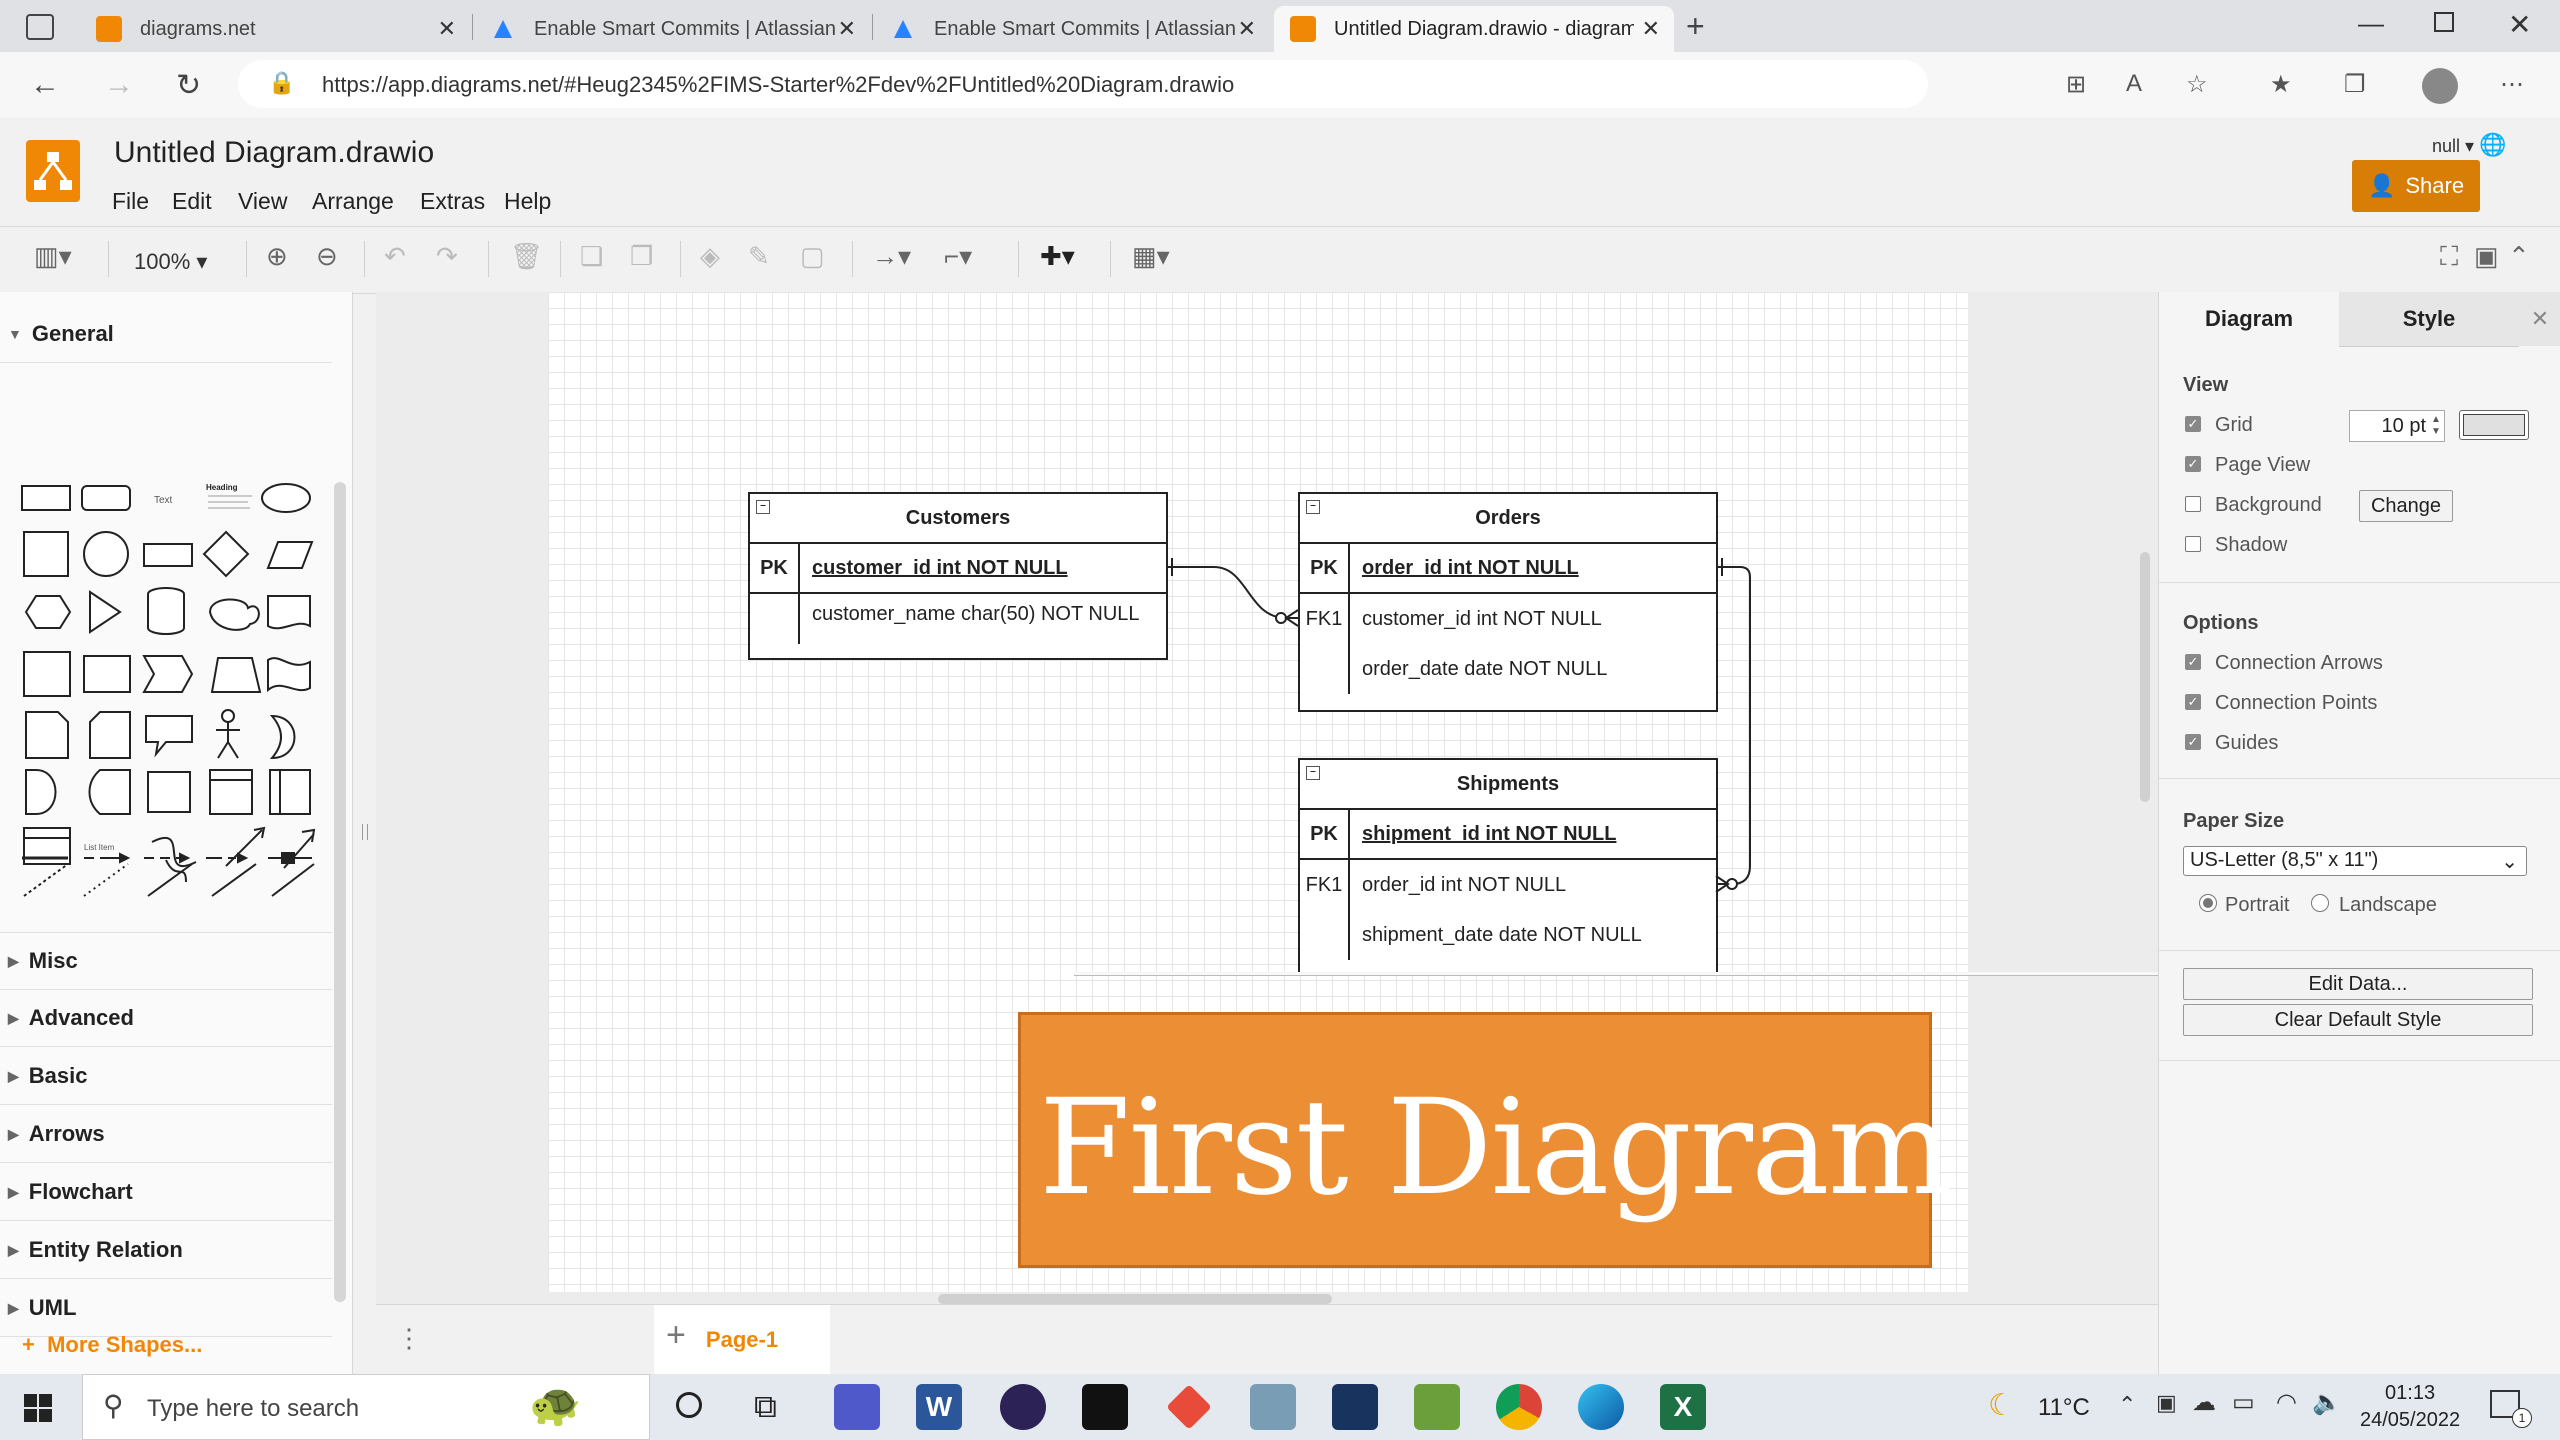 This screenshot has height=1440, width=2560. What do you see at coordinates (277, 256) in the screenshot?
I see `zoom-in-icon: ⊕` at bounding box center [277, 256].